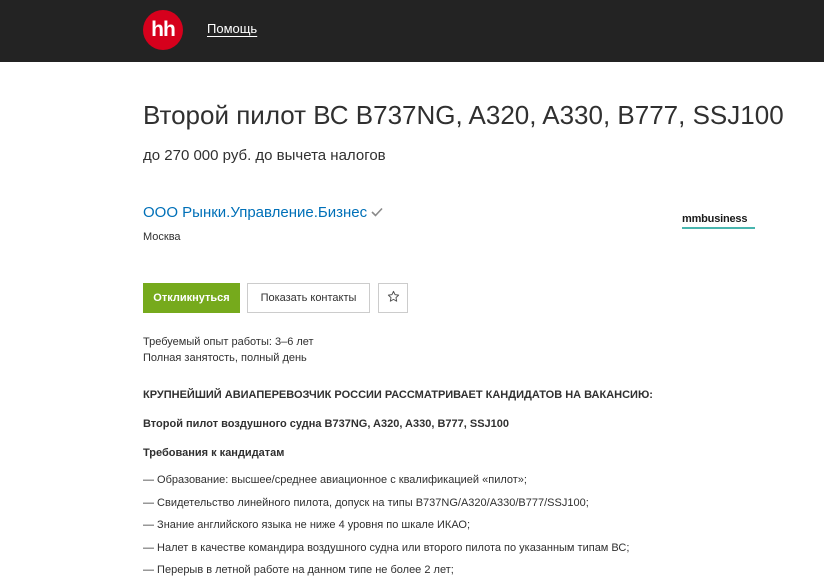 The image size is (824, 587). I want to click on company-brand-logo: mmbusiness, so click(718, 221).